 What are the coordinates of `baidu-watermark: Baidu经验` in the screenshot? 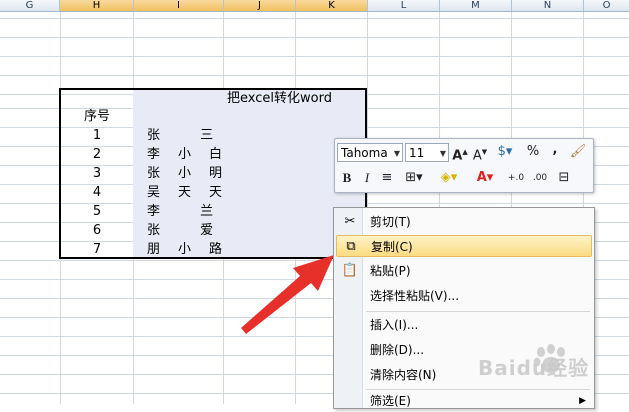 It's located at (553, 363).